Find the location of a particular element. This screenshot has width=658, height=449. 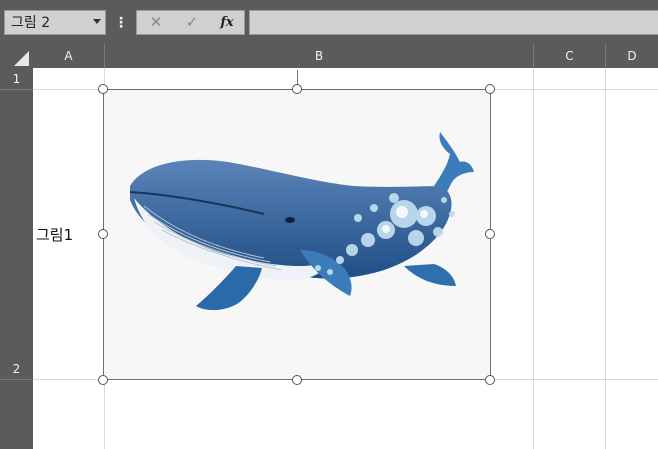

row-number: 2 is located at coordinates (16, 369).